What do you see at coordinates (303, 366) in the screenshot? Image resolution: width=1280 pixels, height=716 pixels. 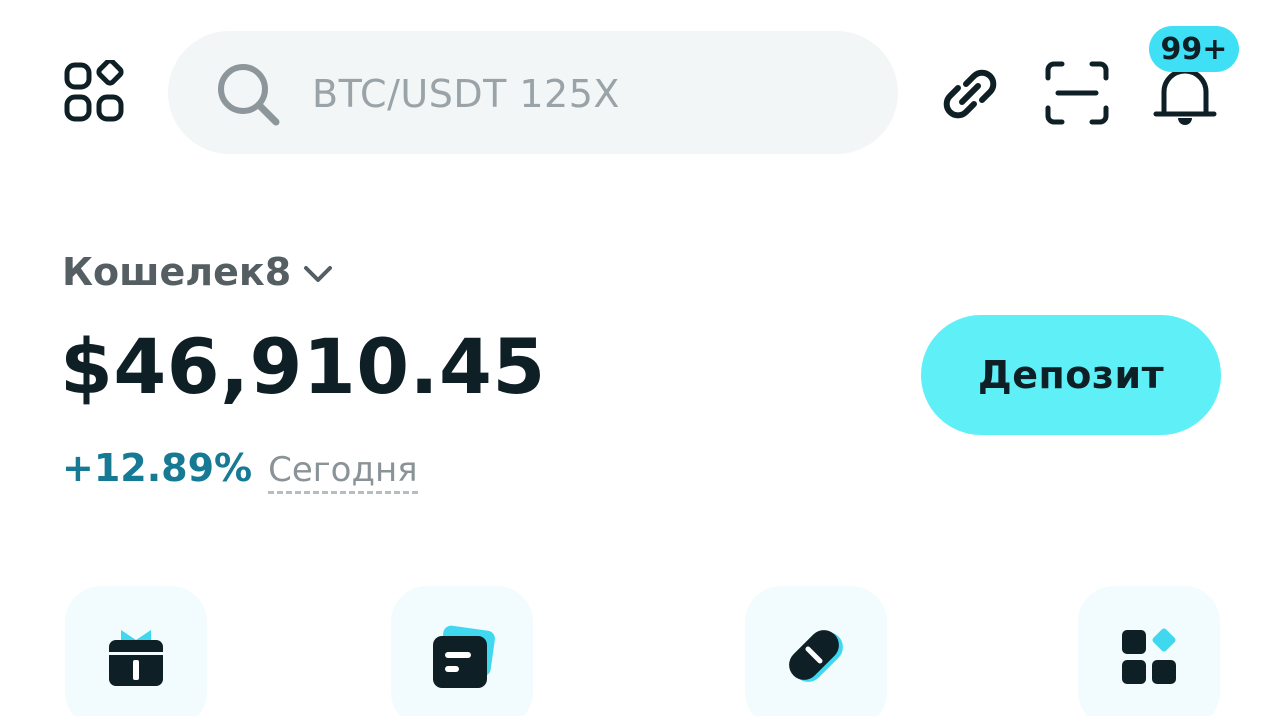 I see `balance-amount: $46,910.45` at bounding box center [303, 366].